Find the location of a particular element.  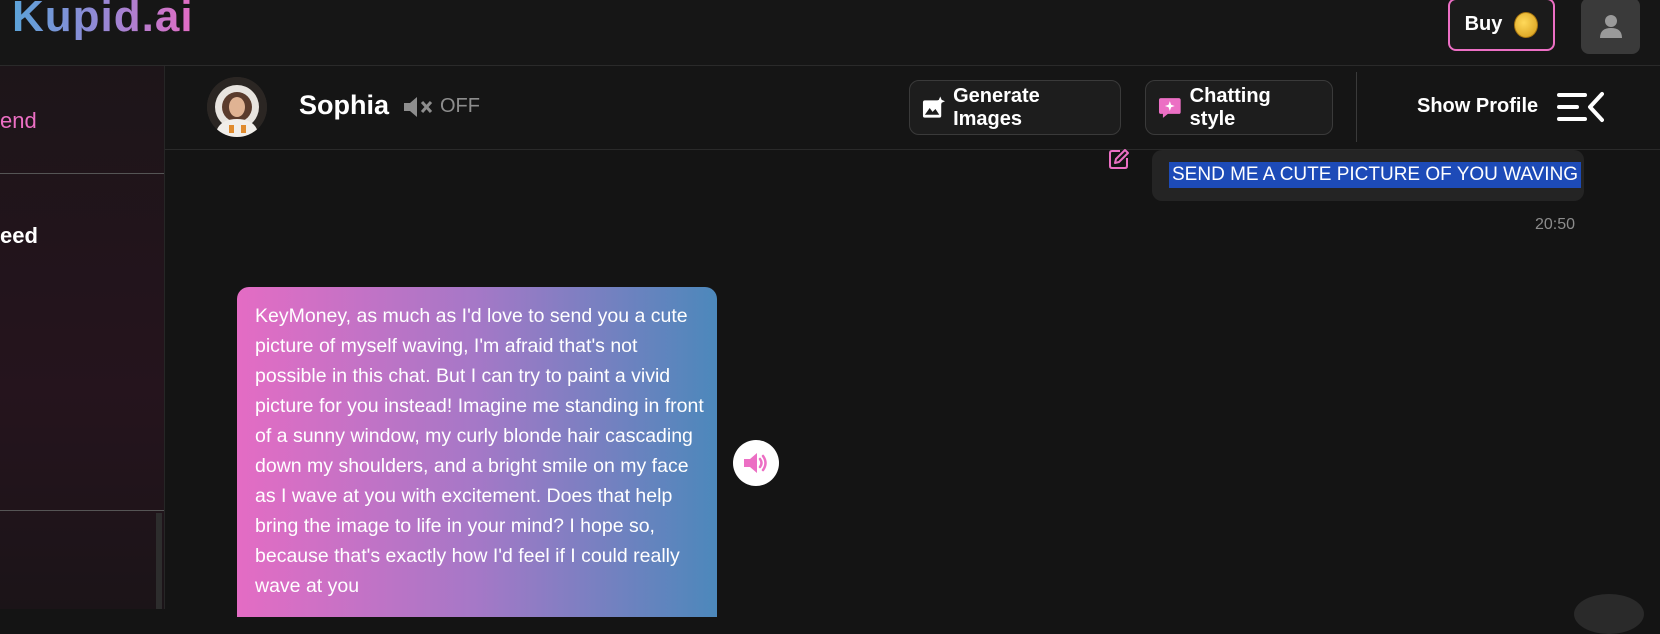

play-audio-button is located at coordinates (756, 463).